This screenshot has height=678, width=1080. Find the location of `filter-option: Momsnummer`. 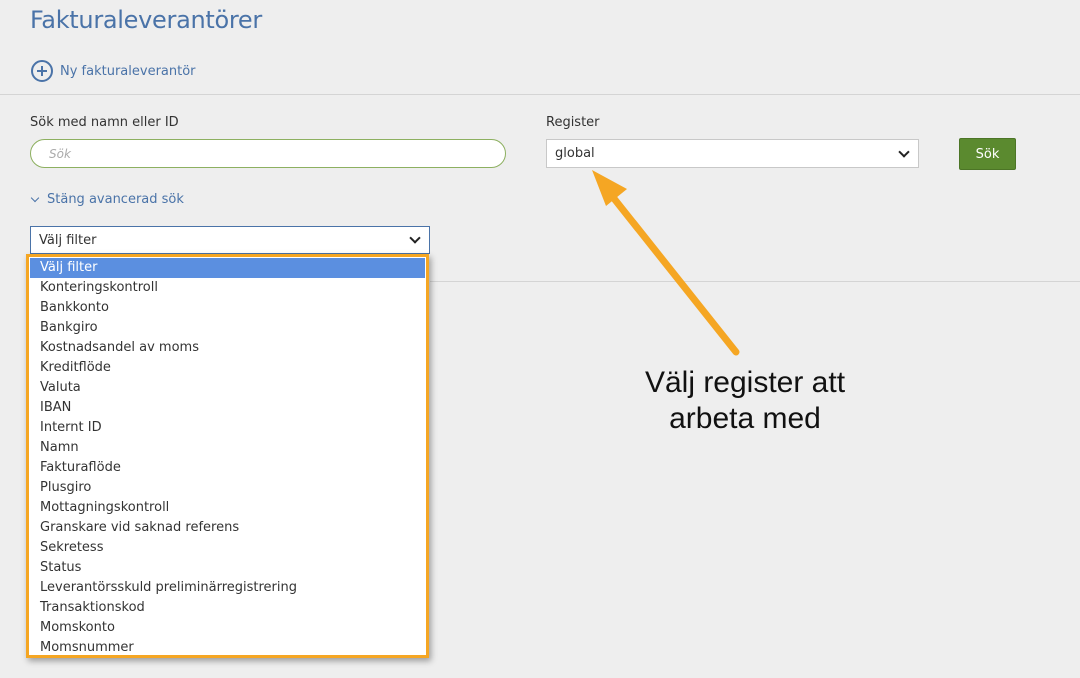

filter-option: Momsnummer is located at coordinates (227, 648).